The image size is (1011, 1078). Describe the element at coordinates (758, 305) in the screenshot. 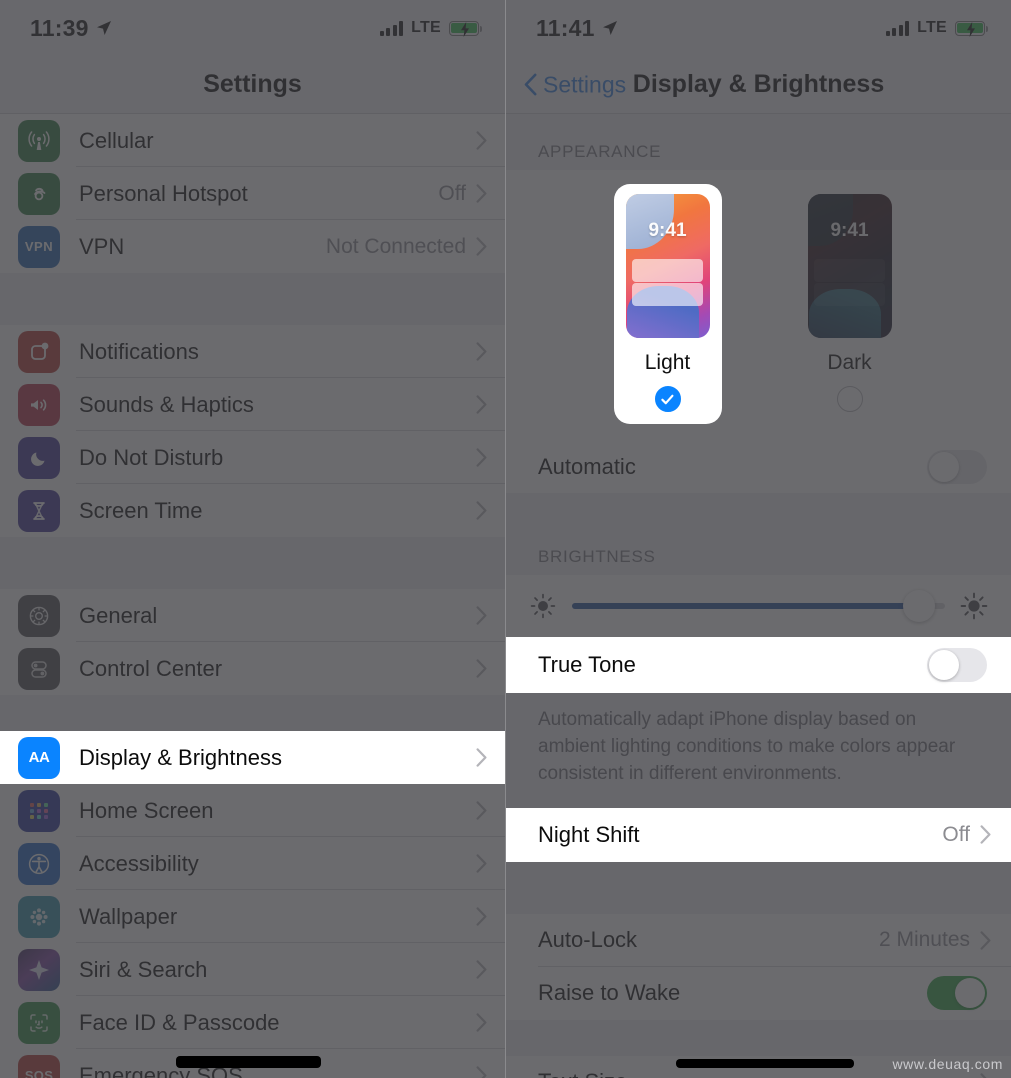

I see `appearance-picker: 9:41 Light 9:41 Dark` at that location.